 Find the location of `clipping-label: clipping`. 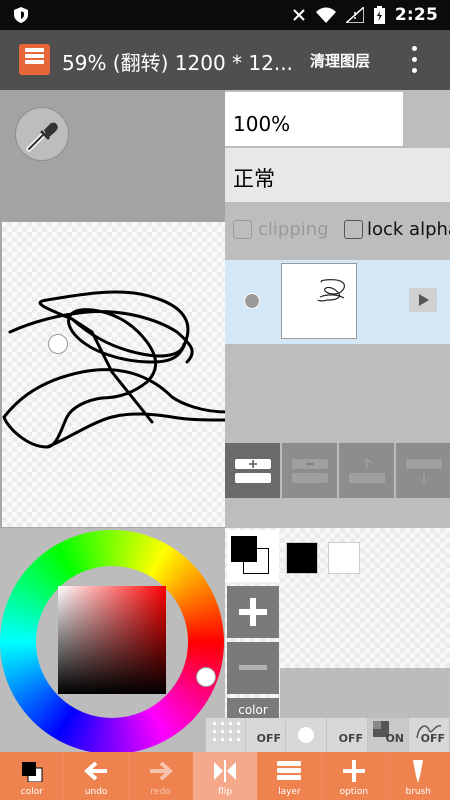

clipping-label: clipping is located at coordinates (293, 229).